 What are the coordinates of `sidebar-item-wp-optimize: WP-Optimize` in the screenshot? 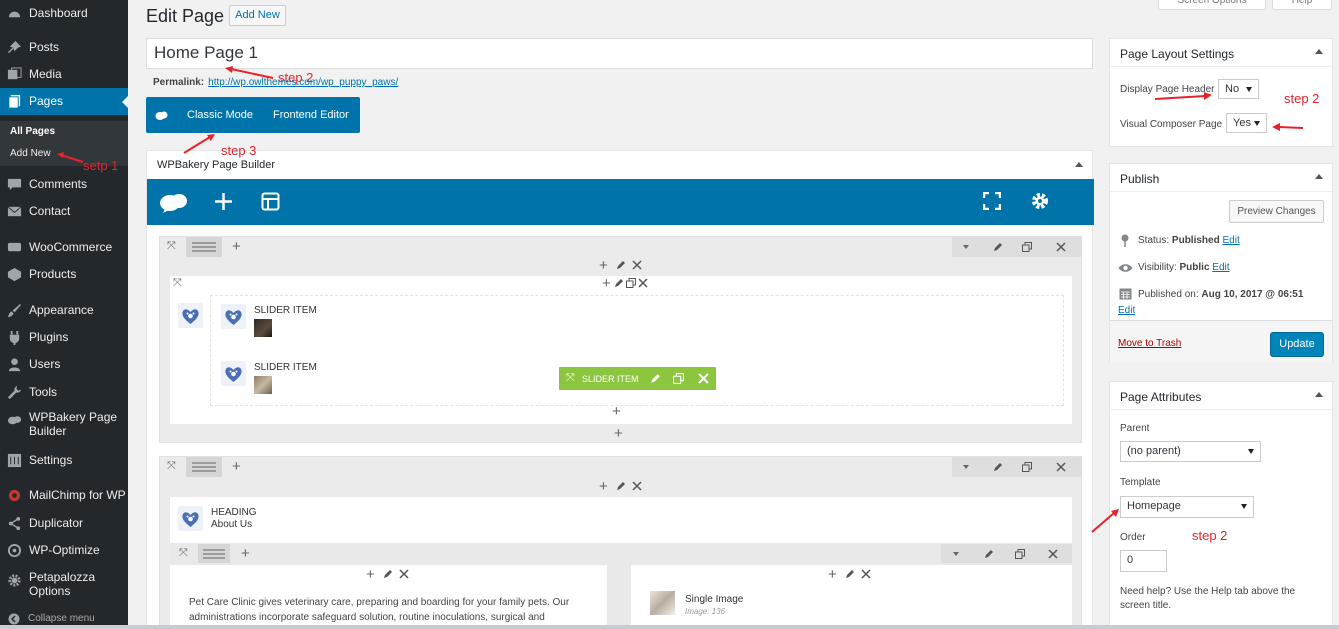 It's located at (64, 550).